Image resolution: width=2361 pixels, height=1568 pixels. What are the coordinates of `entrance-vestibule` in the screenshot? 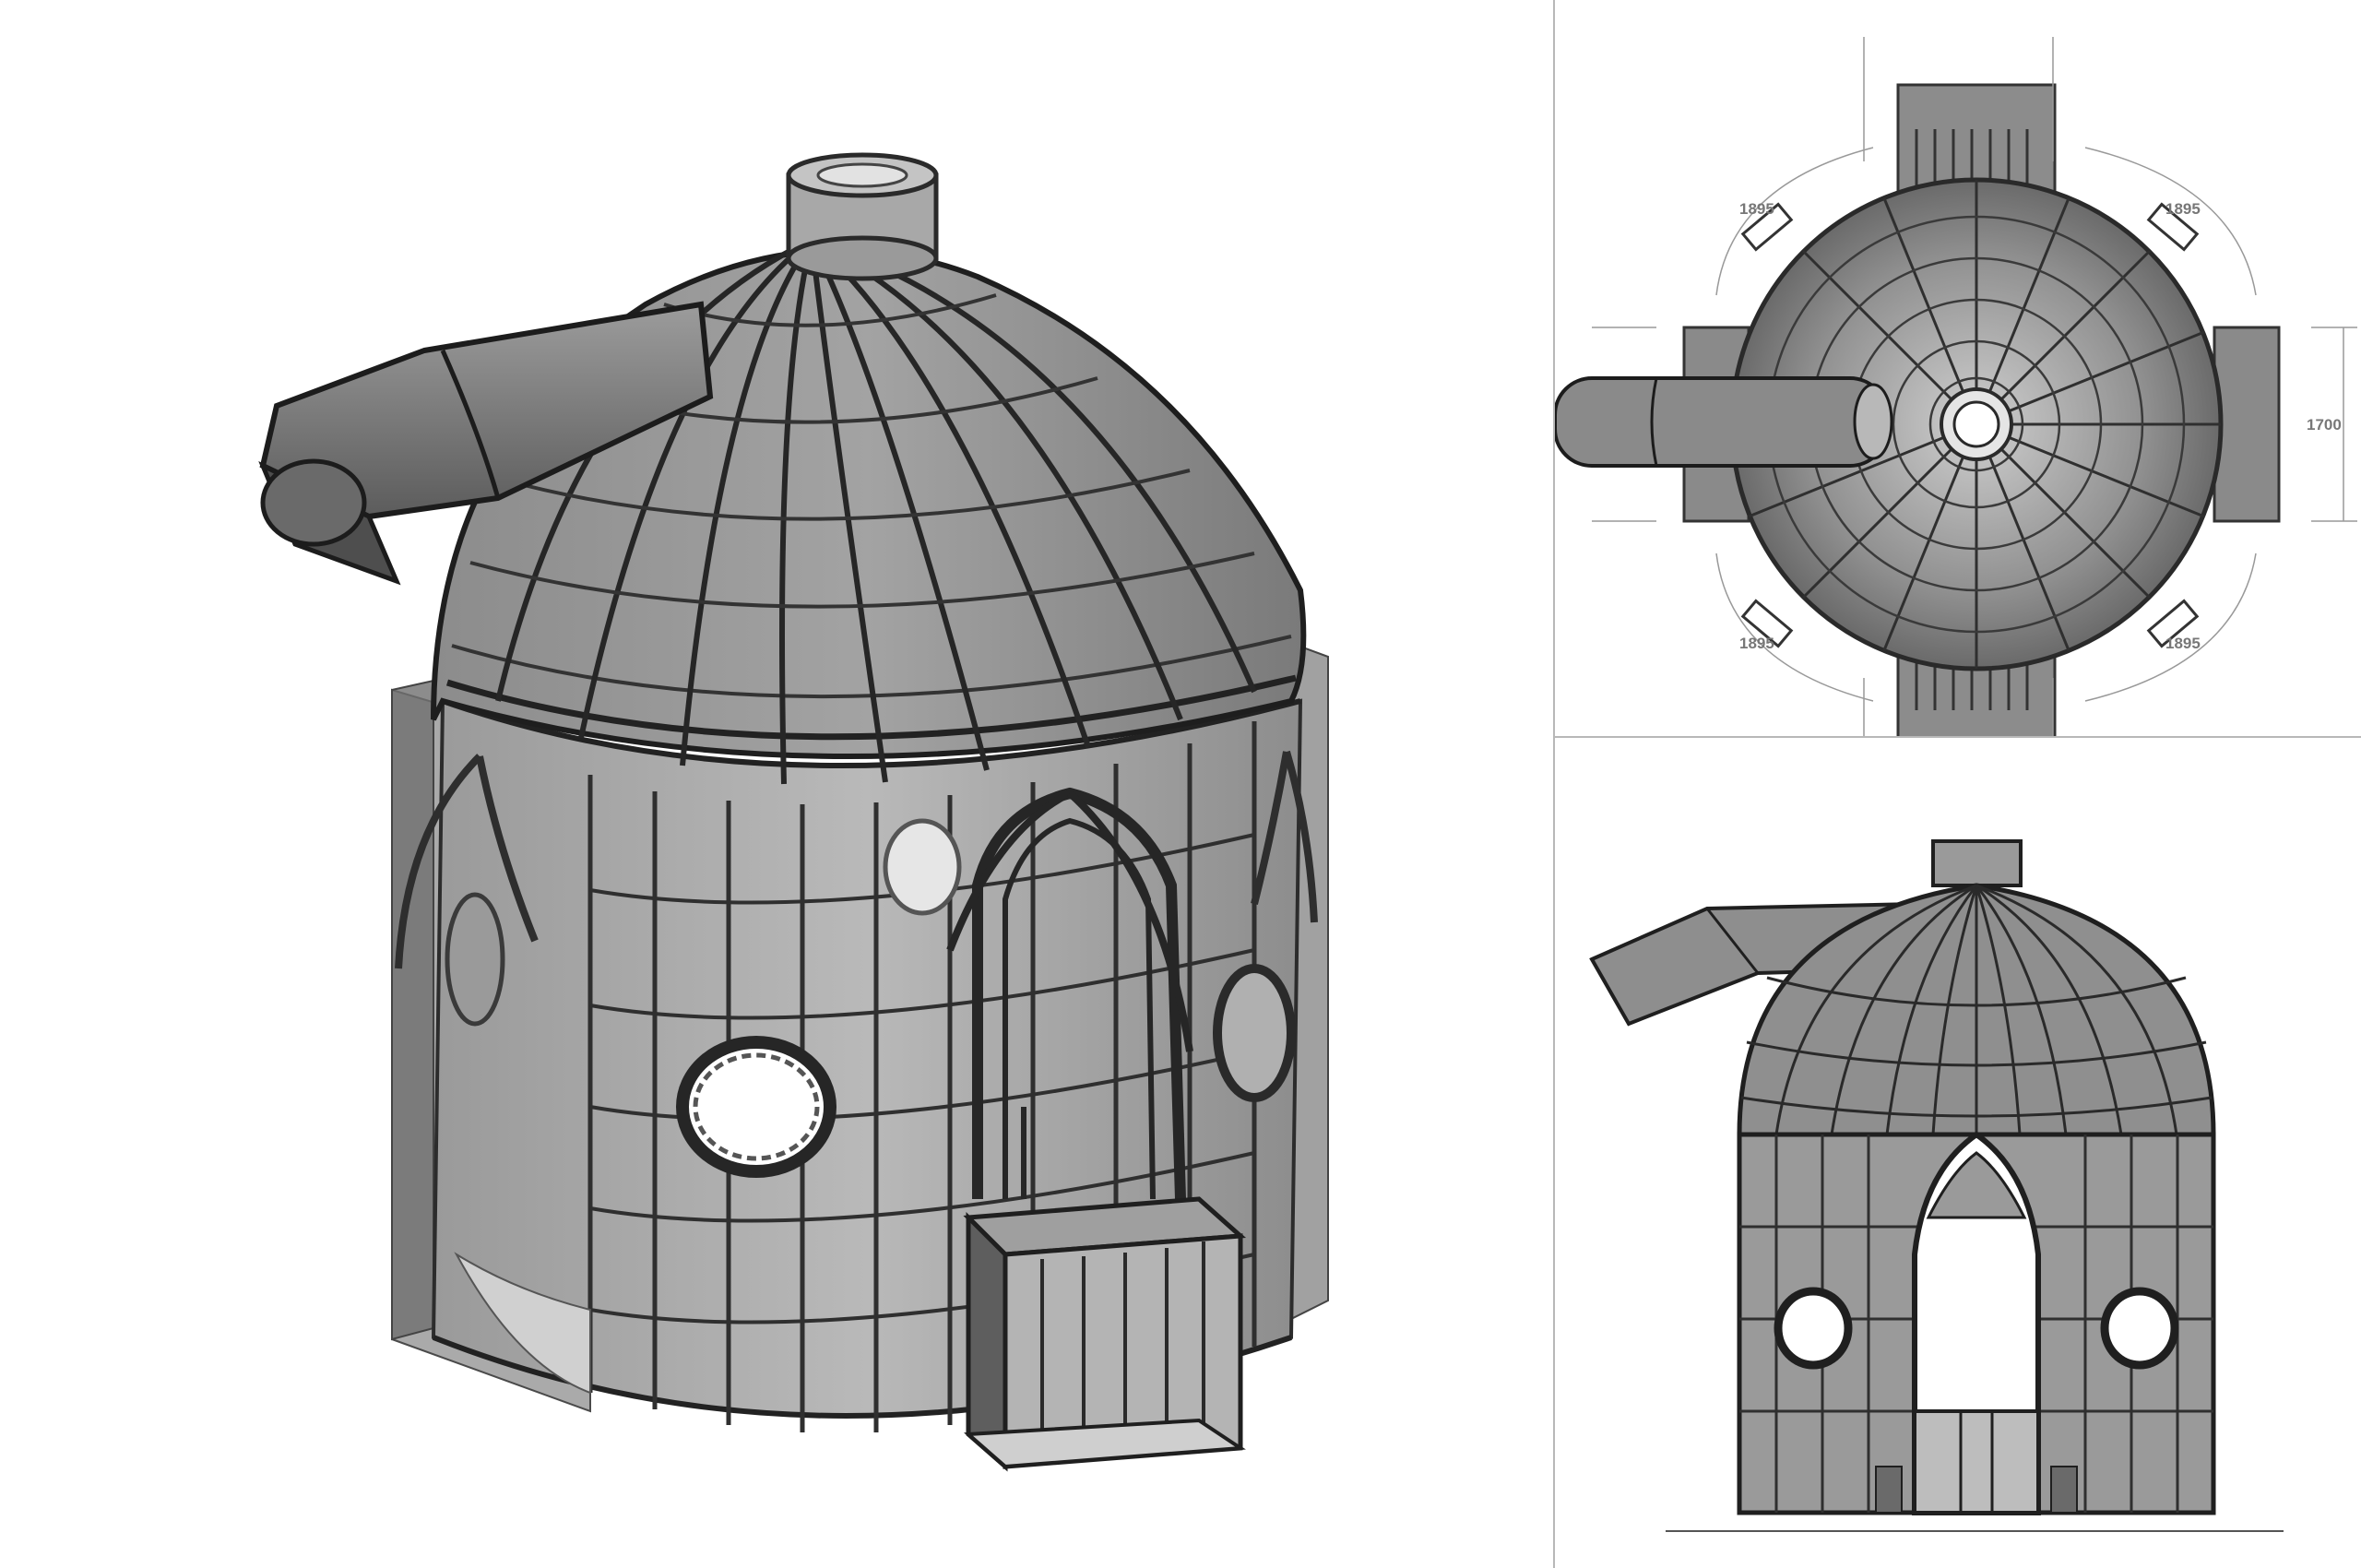 It's located at (1105, 1334).